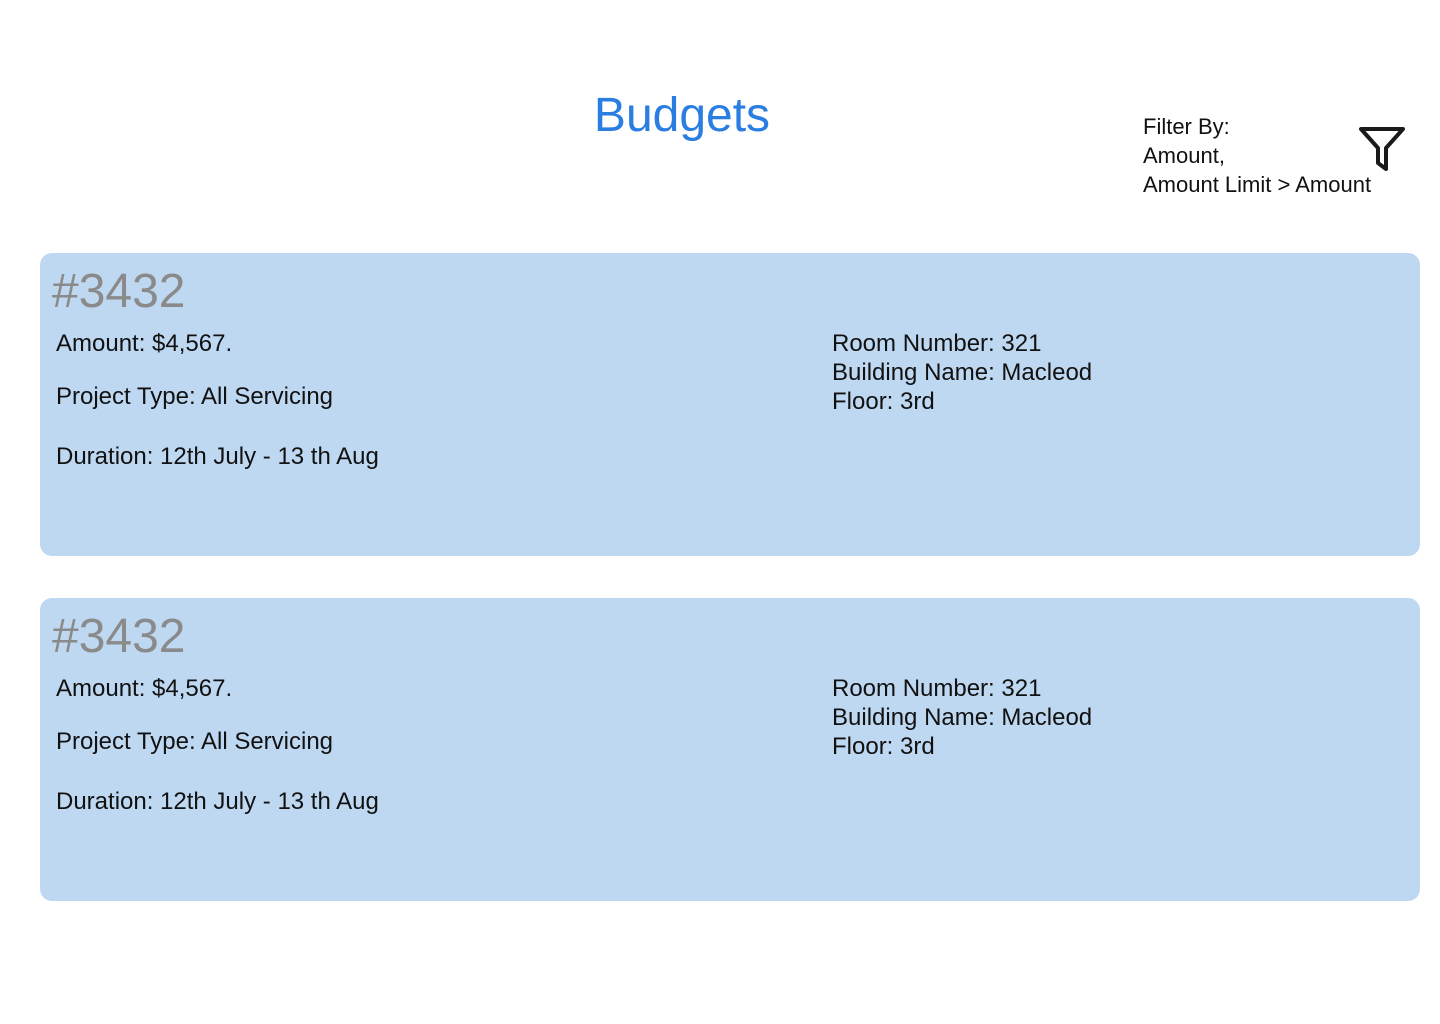 This screenshot has width=1440, height=1024. Describe the element at coordinates (1257, 184) in the screenshot. I see `filter-criterion-limit: Amount Limit > Amount` at that location.